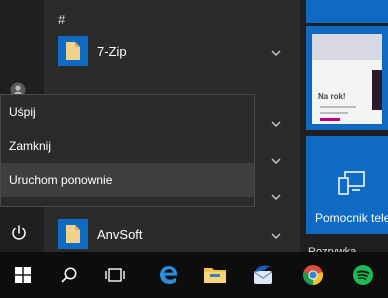  I want to click on app-label: 7-Zip, so click(112, 51).